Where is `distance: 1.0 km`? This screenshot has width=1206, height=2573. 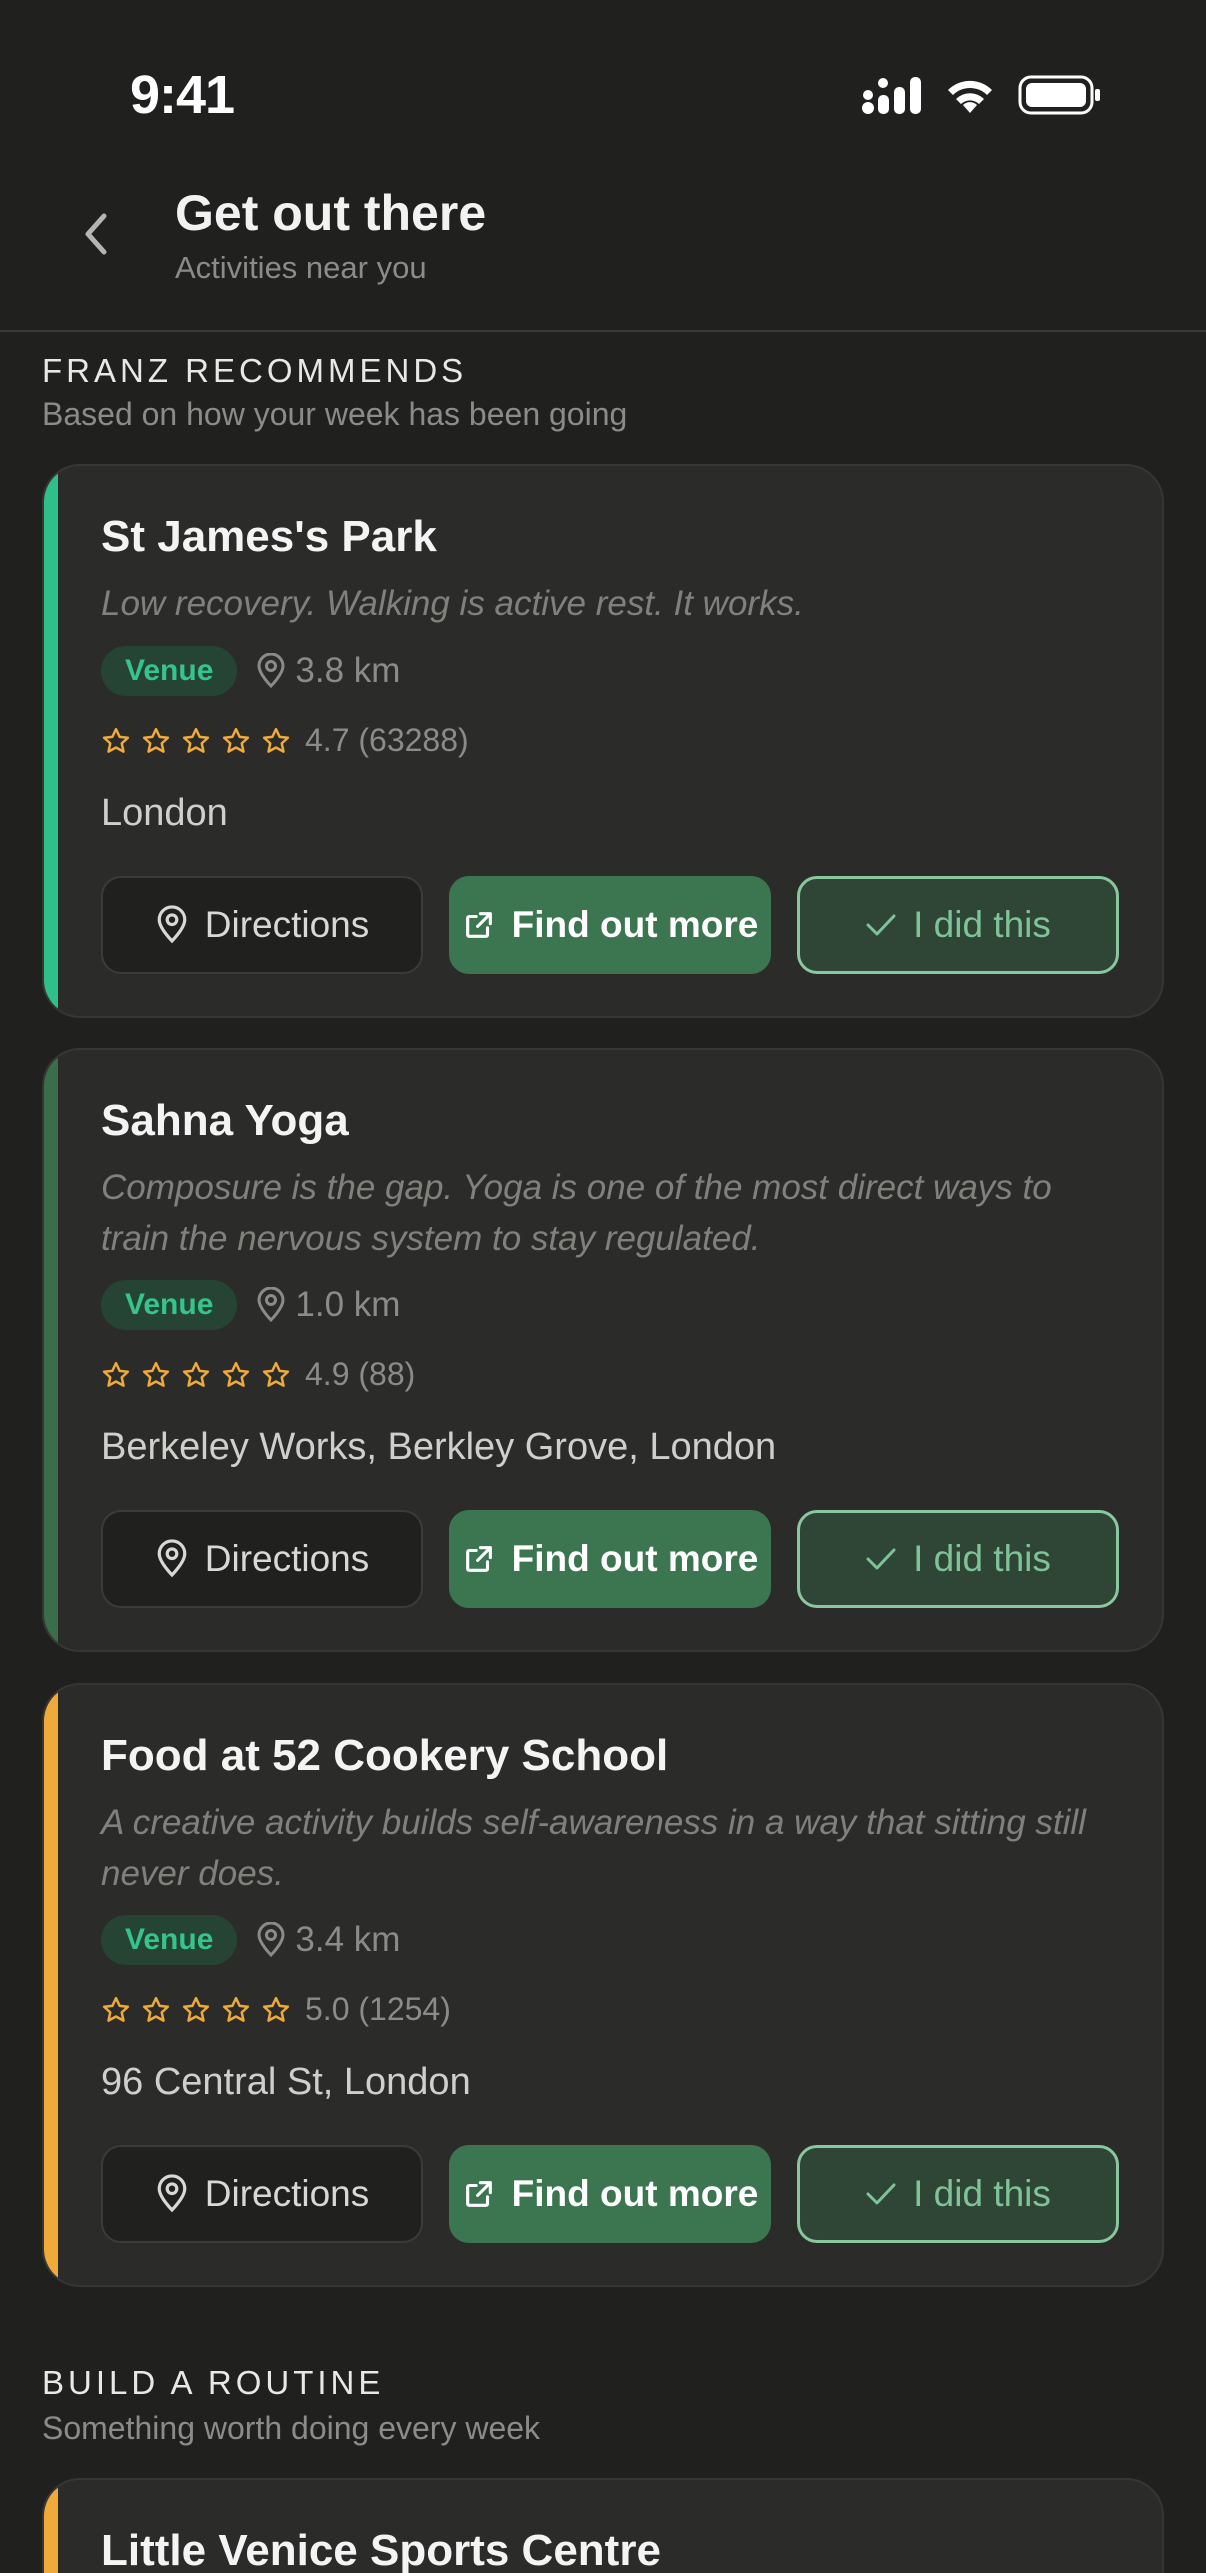 distance: 1.0 km is located at coordinates (327, 1305).